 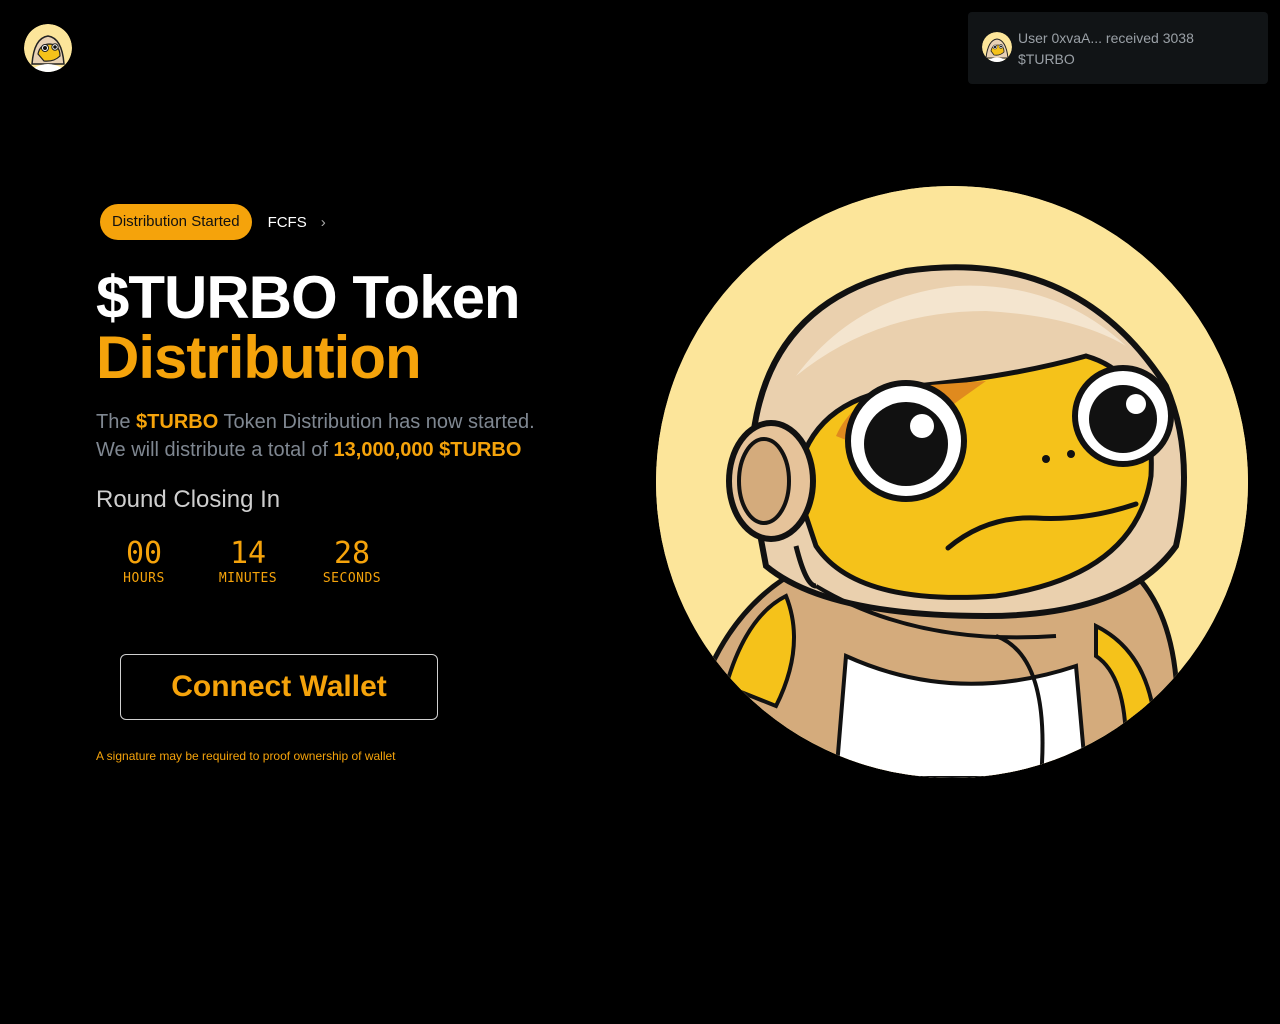 I want to click on countdown-minutes: 14 MINUTES, so click(x=248, y=561).